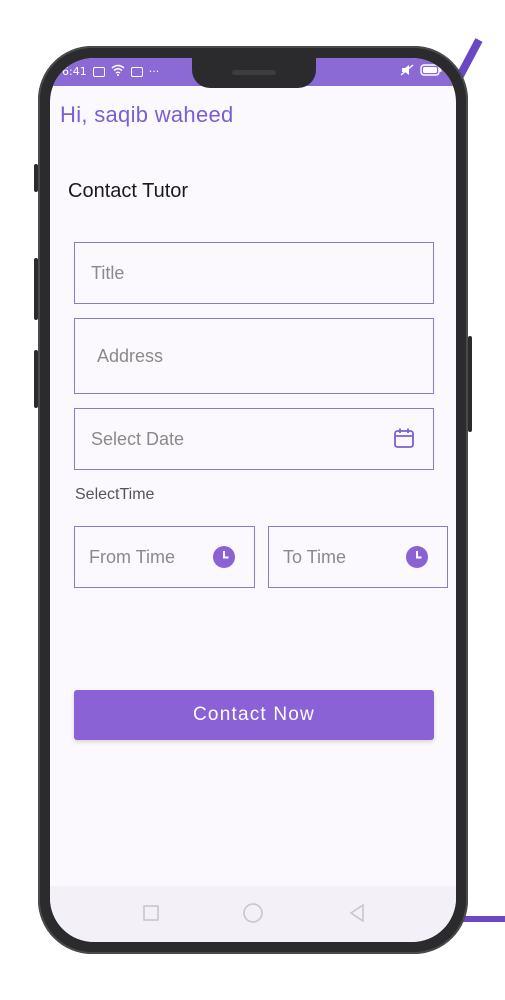  What do you see at coordinates (147, 114) in the screenshot?
I see `greeting-text: Hi, saqib waheed` at bounding box center [147, 114].